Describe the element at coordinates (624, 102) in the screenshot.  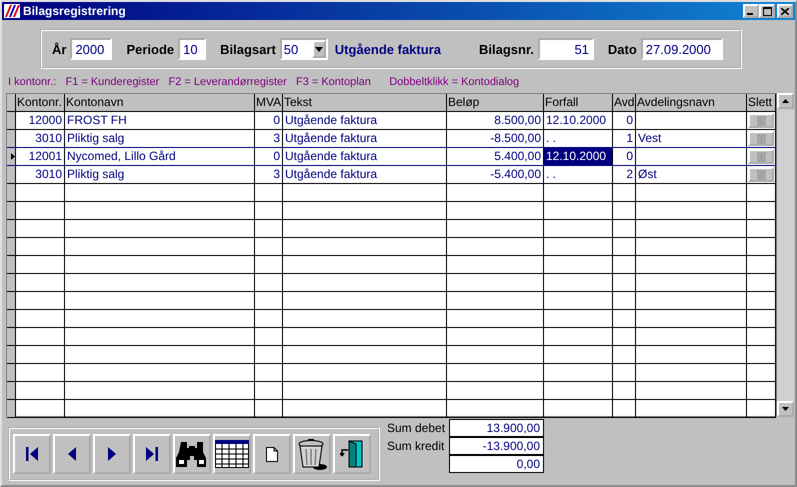
I see `column-header: Avd` at that location.